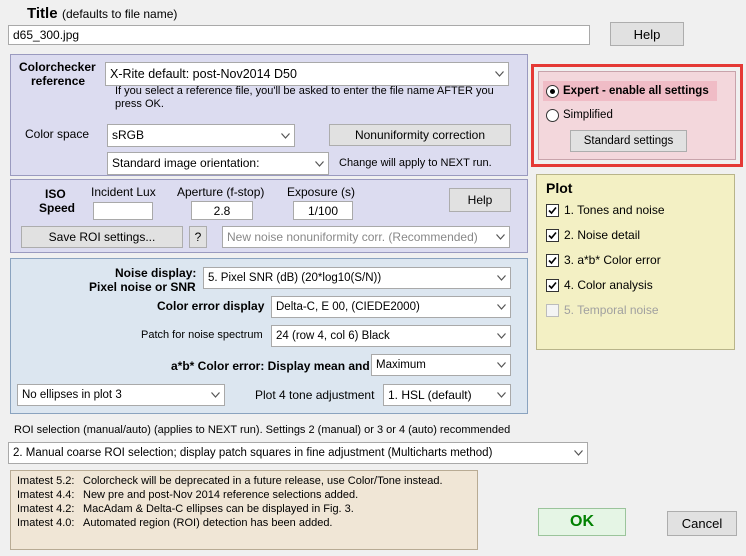 Image resolution: width=746 pixels, height=556 pixels. Describe the element at coordinates (415, 163) in the screenshot. I see `orientation-note: Change will apply to NEXT run.` at that location.